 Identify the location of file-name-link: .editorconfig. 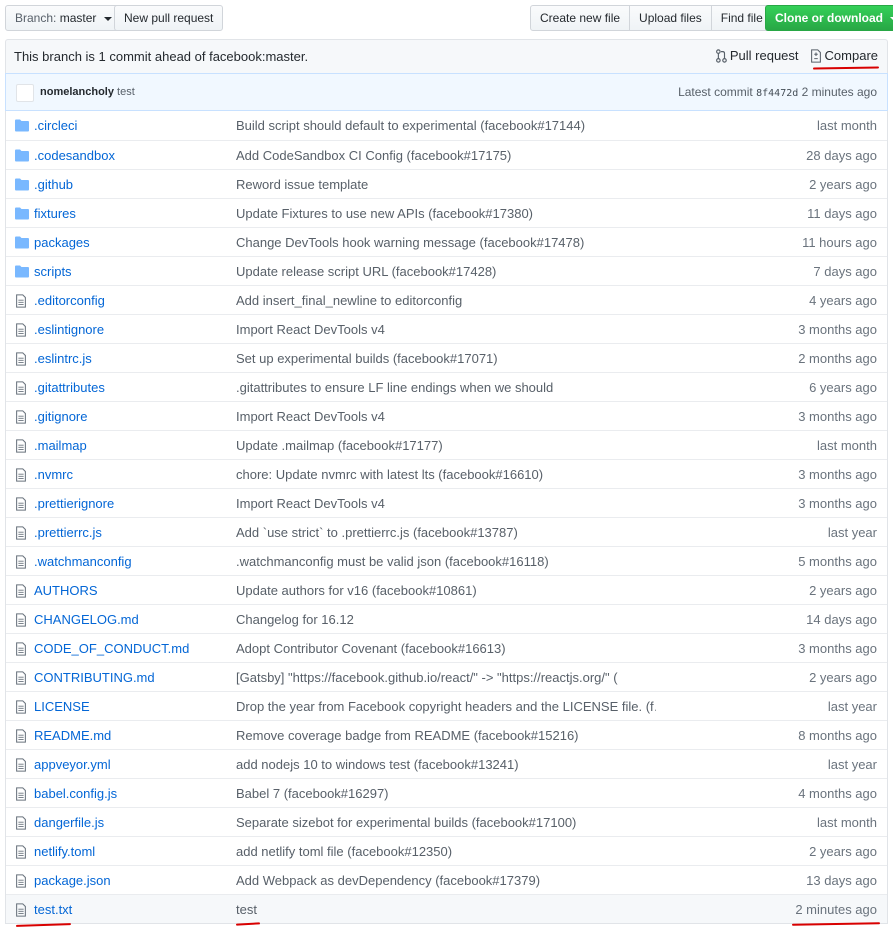
(69, 300).